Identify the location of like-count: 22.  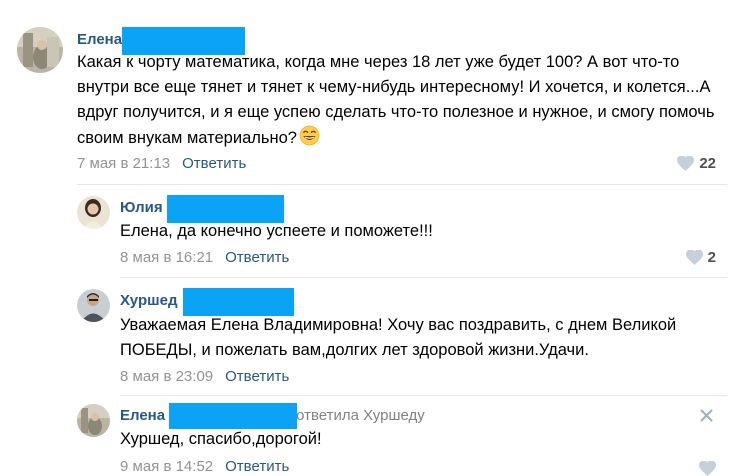
(707, 163).